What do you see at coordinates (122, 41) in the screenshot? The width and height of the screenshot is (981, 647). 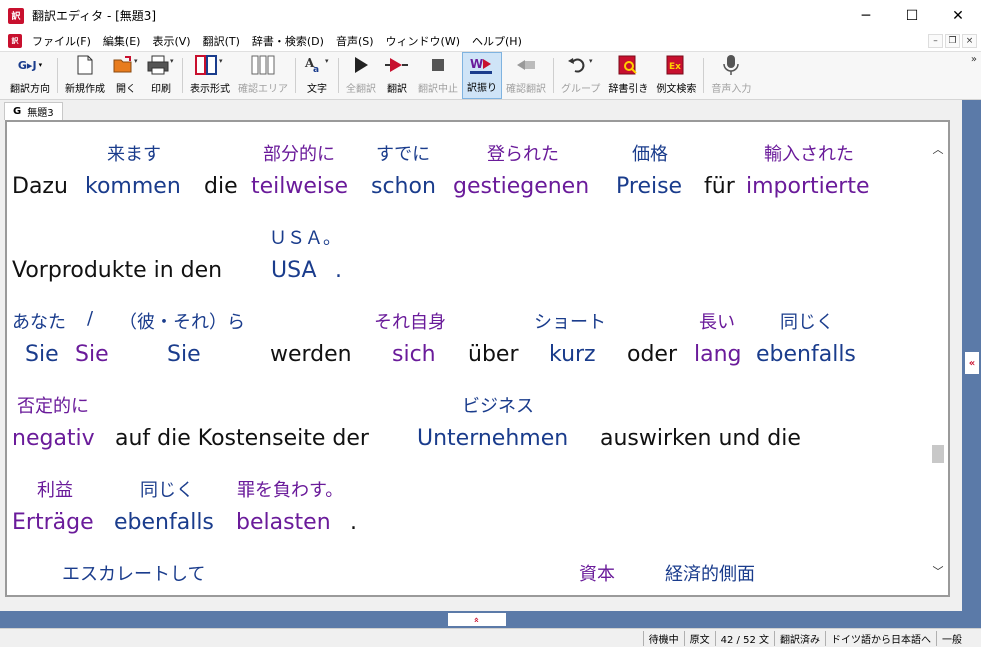 I see `menu-edit: 編集(E)` at bounding box center [122, 41].